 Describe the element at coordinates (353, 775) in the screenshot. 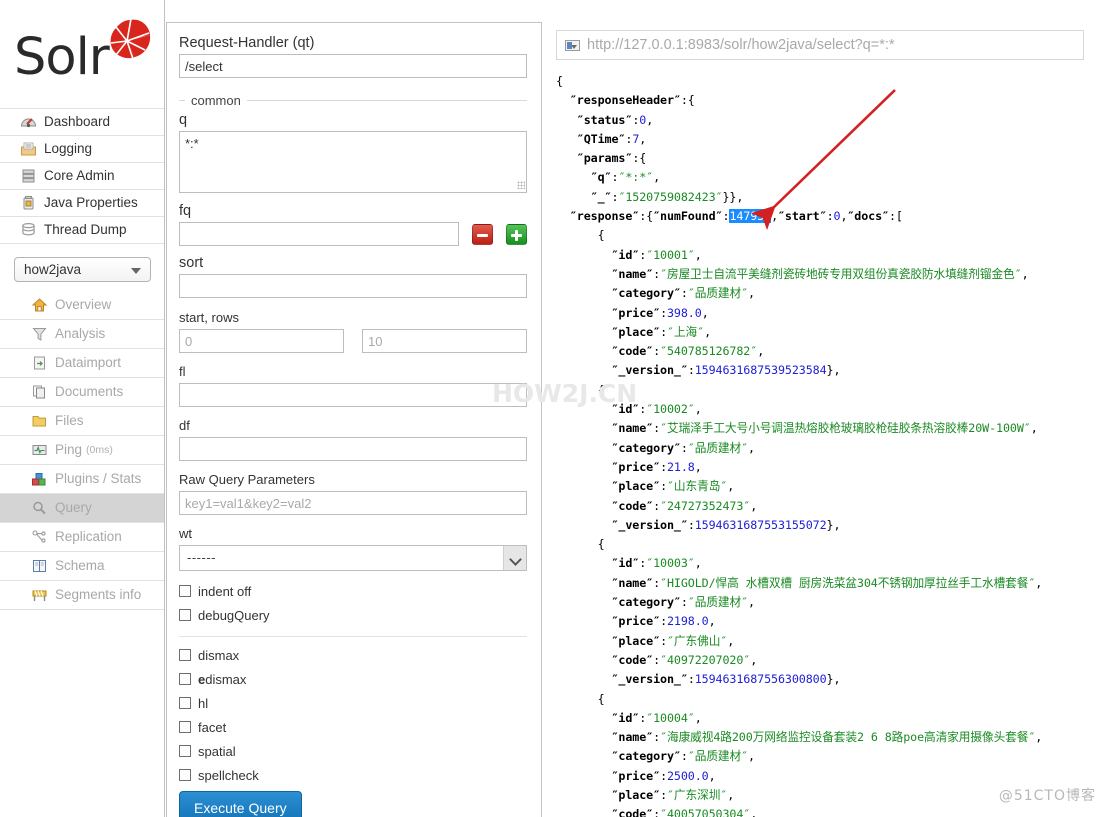

I see `checkbox-spellcheck: spellcheck` at that location.